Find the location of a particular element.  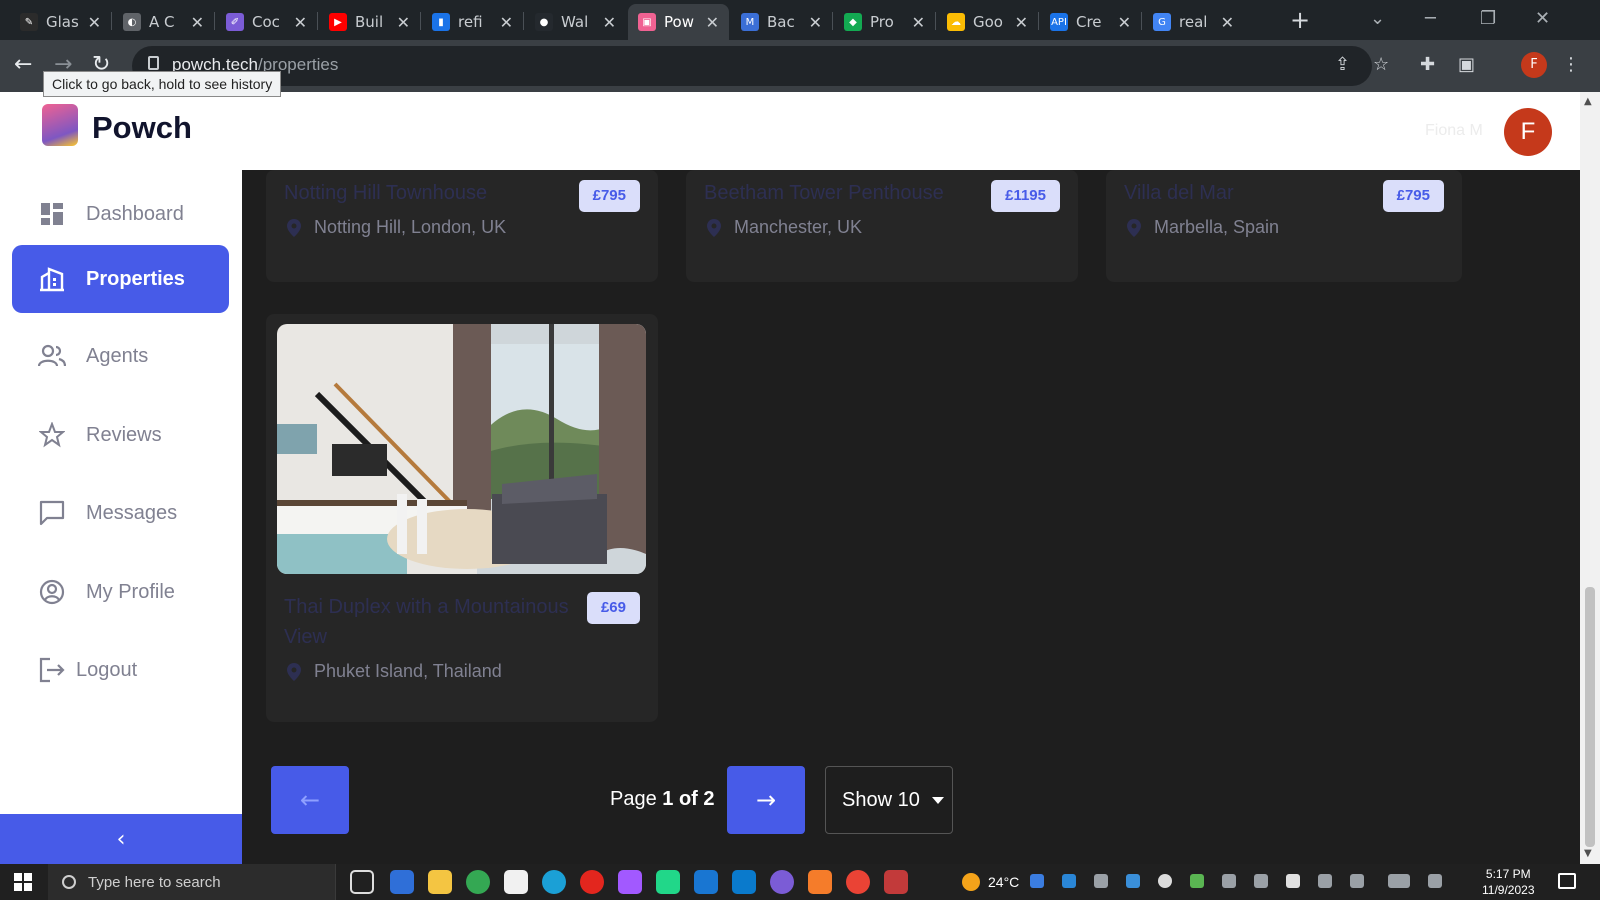

back-button: ← is located at coordinates (23, 64).